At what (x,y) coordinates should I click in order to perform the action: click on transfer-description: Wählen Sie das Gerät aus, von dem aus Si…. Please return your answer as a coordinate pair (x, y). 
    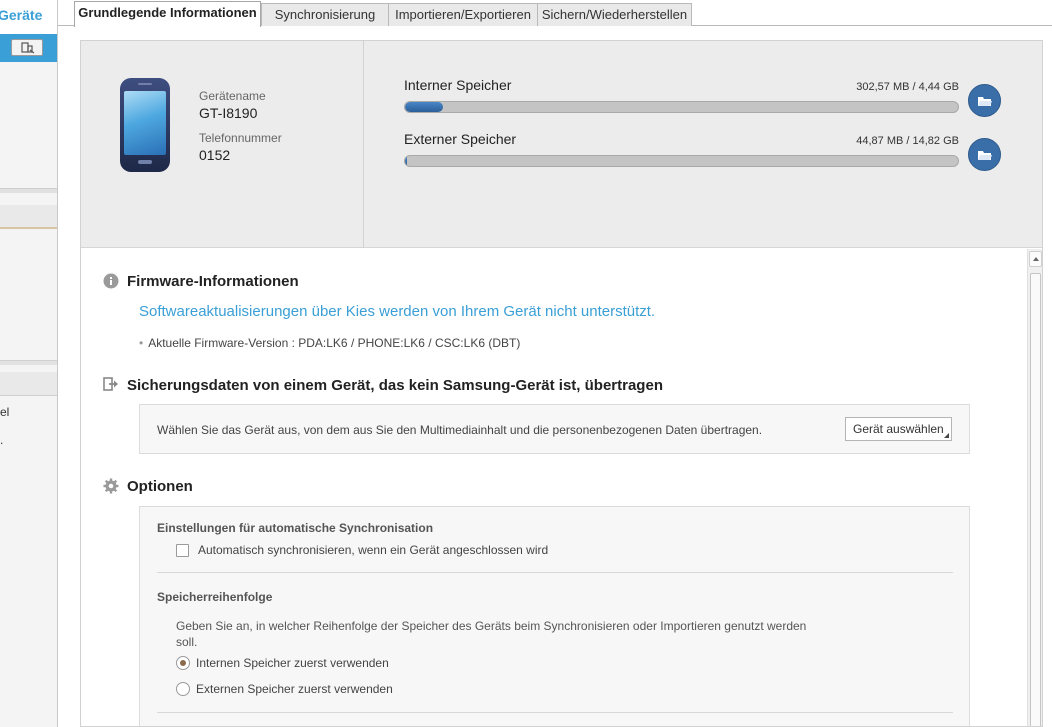
    Looking at the image, I should click on (460, 430).